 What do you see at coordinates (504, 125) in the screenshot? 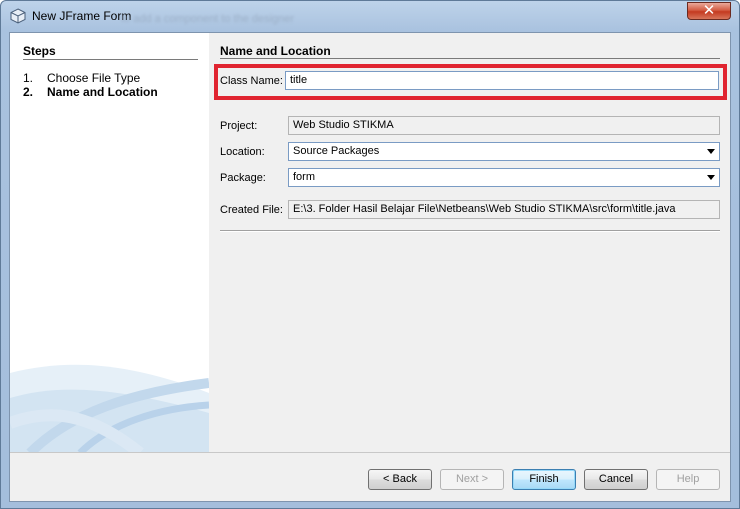
I see `project-field: Web Studio STIKMA` at bounding box center [504, 125].